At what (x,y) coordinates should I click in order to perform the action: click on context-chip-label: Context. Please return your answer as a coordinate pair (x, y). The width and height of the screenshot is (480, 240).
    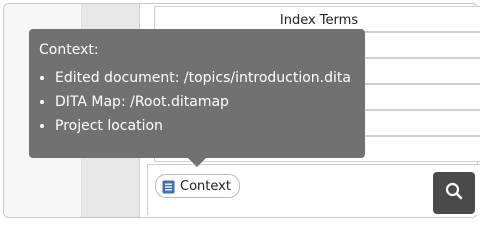
    Looking at the image, I should click on (205, 186).